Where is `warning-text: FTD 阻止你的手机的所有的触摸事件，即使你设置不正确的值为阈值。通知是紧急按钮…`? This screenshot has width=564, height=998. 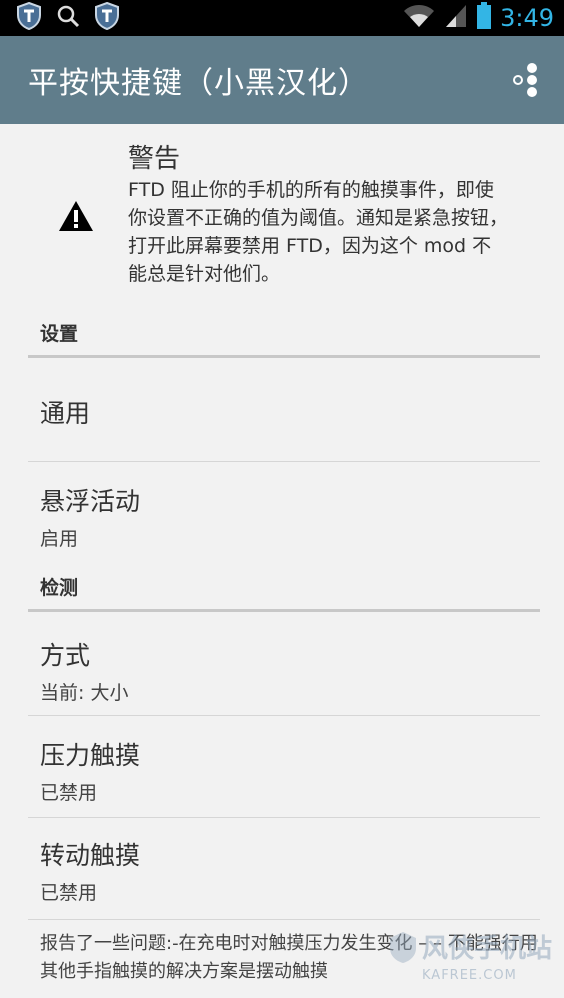
warning-text: FTD 阻止你的手机的所有的触摸事件，即使你设置不正确的值为阈值。通知是紧急按钮… is located at coordinates (318, 232).